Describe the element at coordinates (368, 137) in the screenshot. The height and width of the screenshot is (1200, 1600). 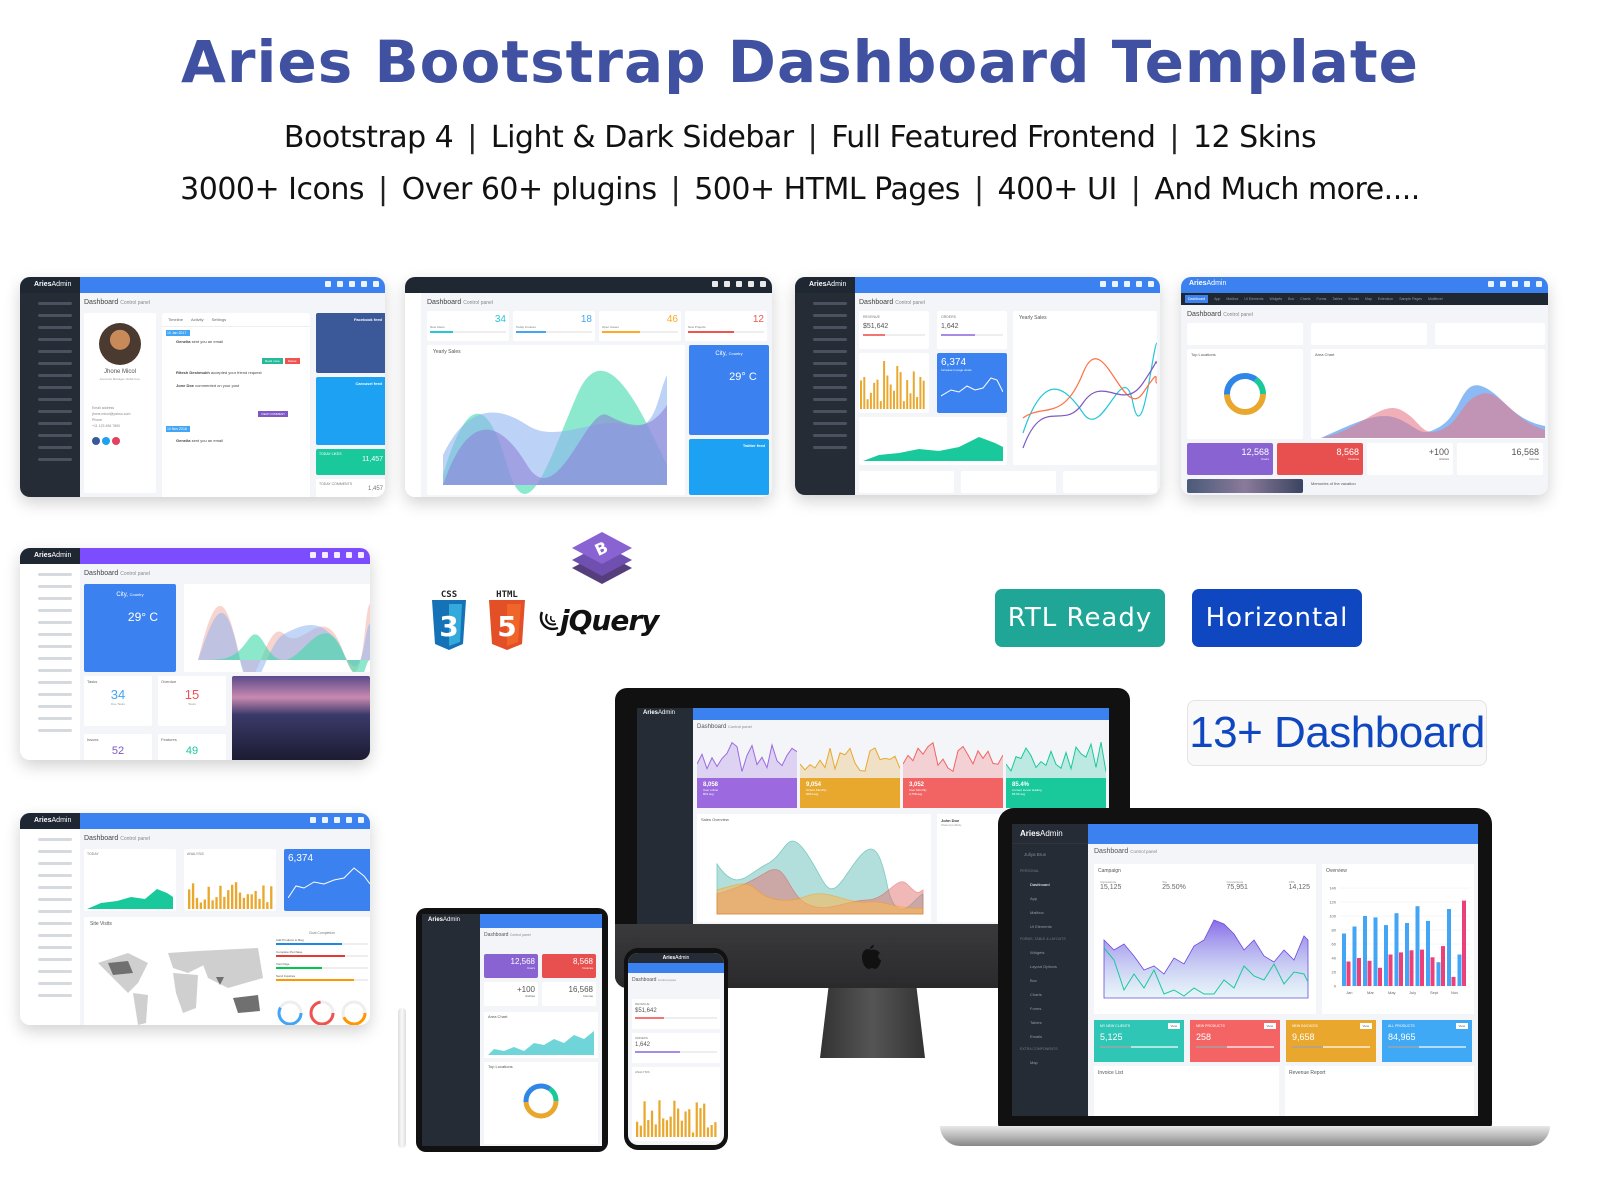
I see `feature-bootstrap: Bootstrap 4` at that location.